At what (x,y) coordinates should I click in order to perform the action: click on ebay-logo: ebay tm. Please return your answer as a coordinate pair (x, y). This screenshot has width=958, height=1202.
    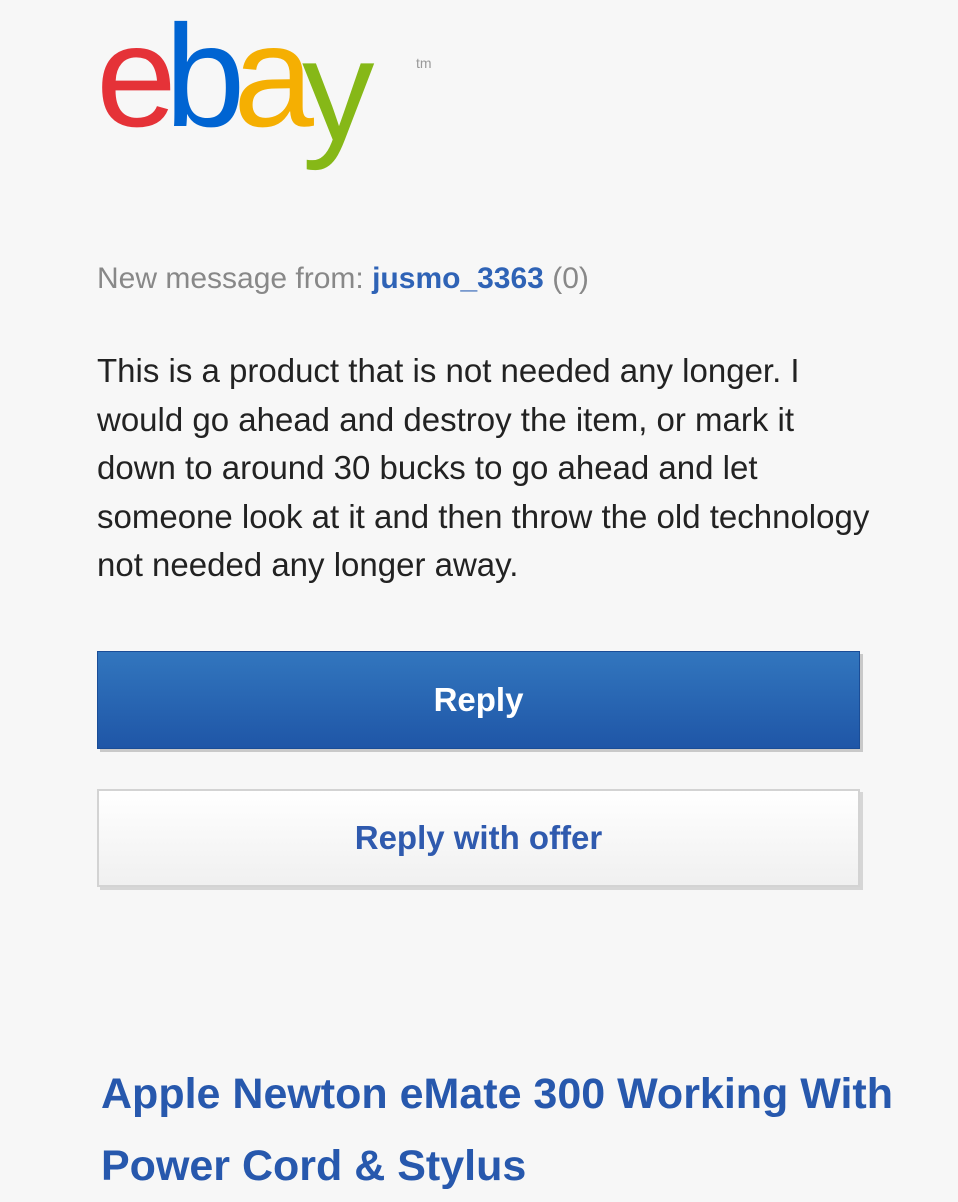
    Looking at the image, I should click on (276, 85).